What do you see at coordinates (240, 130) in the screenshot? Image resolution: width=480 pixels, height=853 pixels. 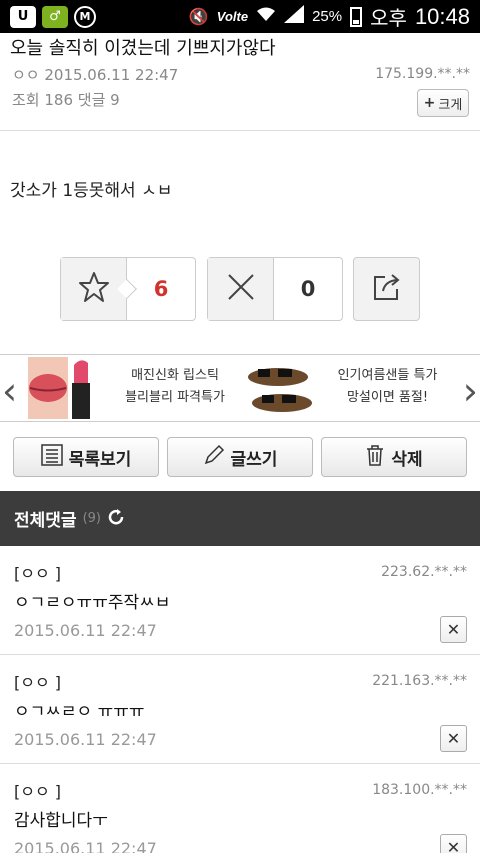 I see `divider` at bounding box center [240, 130].